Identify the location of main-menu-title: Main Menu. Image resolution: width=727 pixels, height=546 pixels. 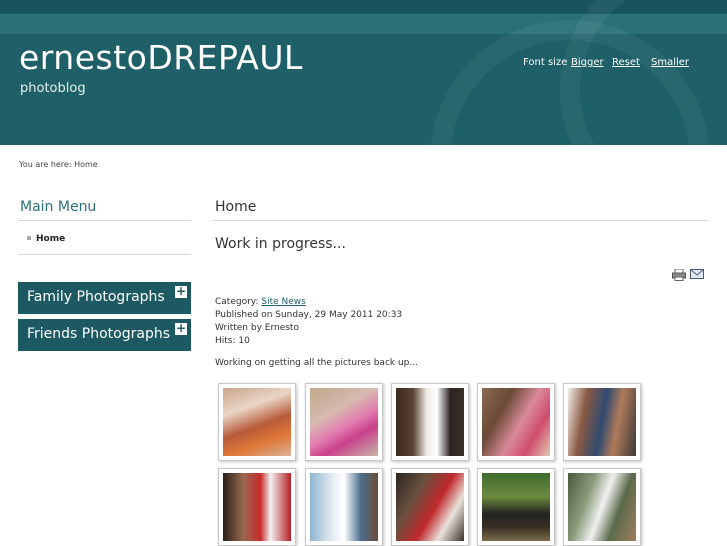
(58, 207).